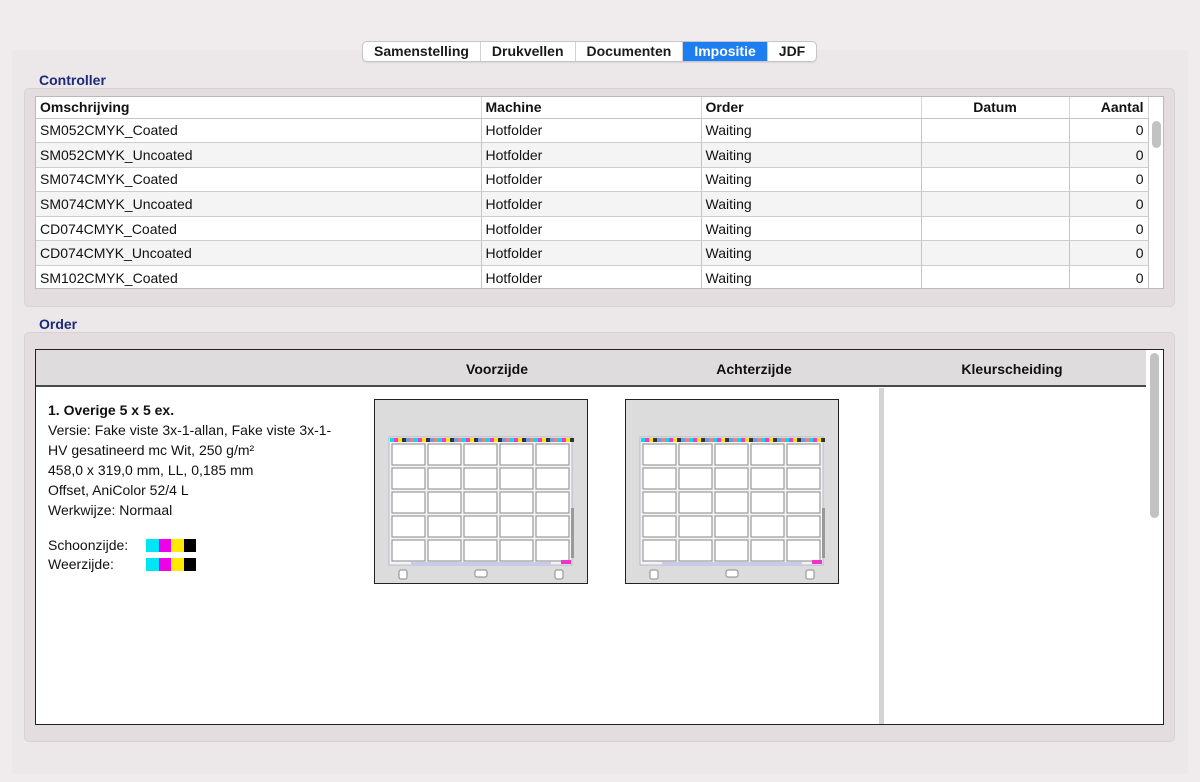  What do you see at coordinates (259, 204) in the screenshot?
I see `cell-omschrijving: SM074CMYK_Uncoated` at bounding box center [259, 204].